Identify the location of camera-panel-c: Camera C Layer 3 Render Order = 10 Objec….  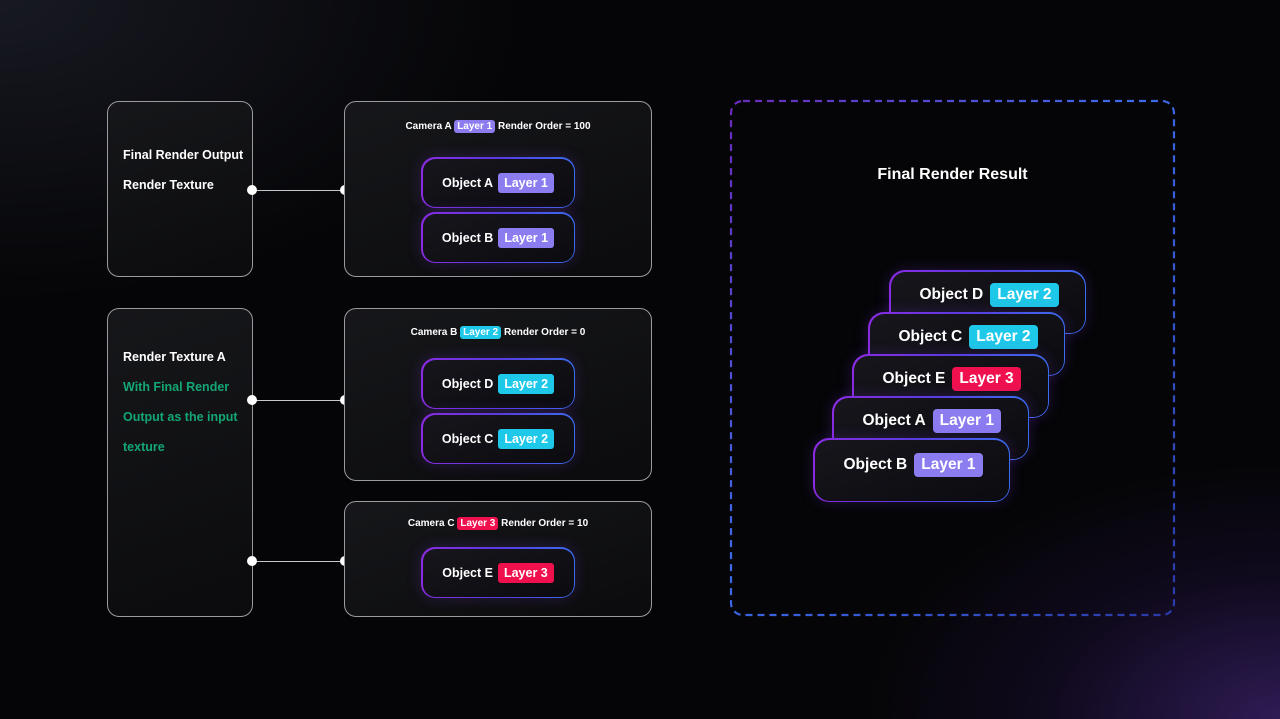
(498, 559).